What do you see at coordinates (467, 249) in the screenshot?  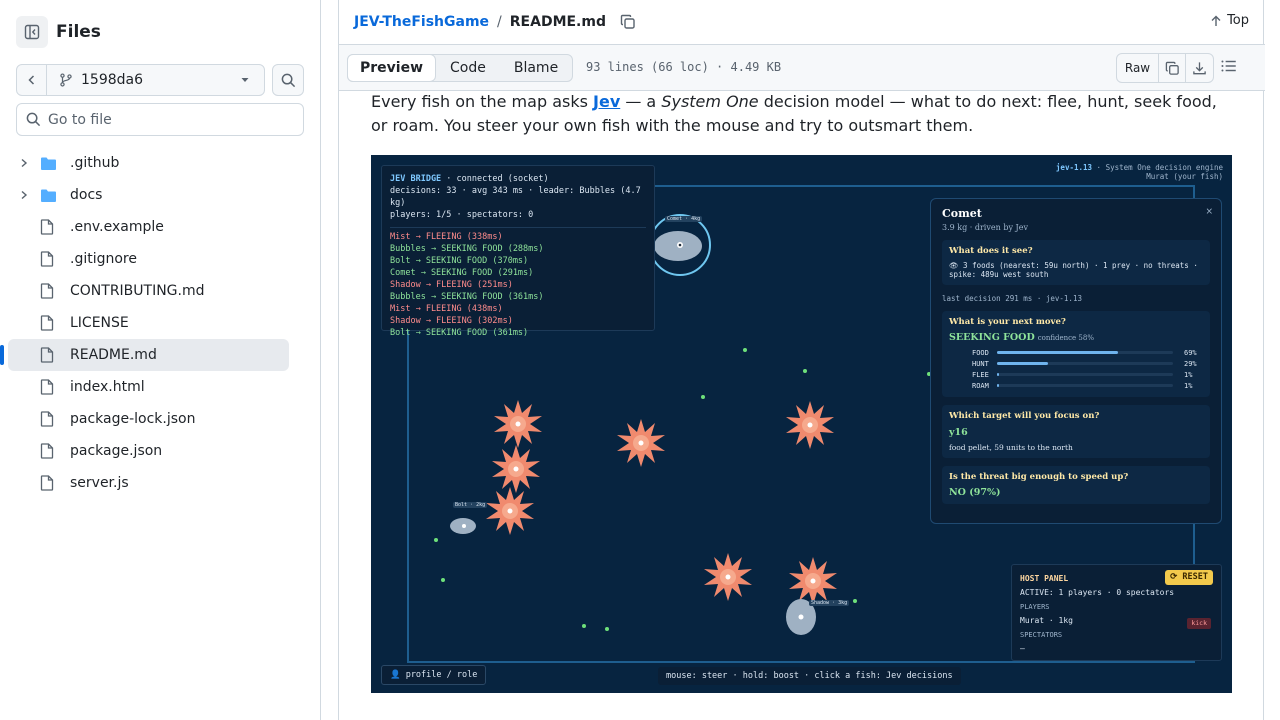 I see `decision-log-entry: Bubbles → SEEKING FOOD (288ms)` at bounding box center [467, 249].